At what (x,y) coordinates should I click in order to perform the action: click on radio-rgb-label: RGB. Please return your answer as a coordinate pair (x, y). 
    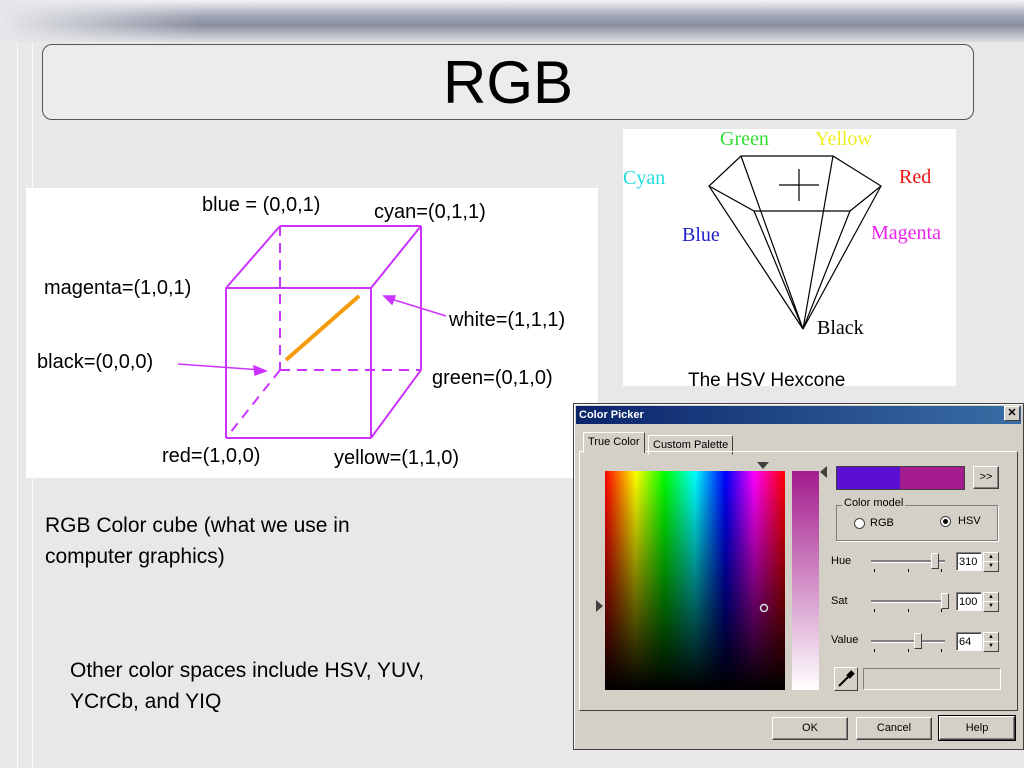
    Looking at the image, I should click on (882, 523).